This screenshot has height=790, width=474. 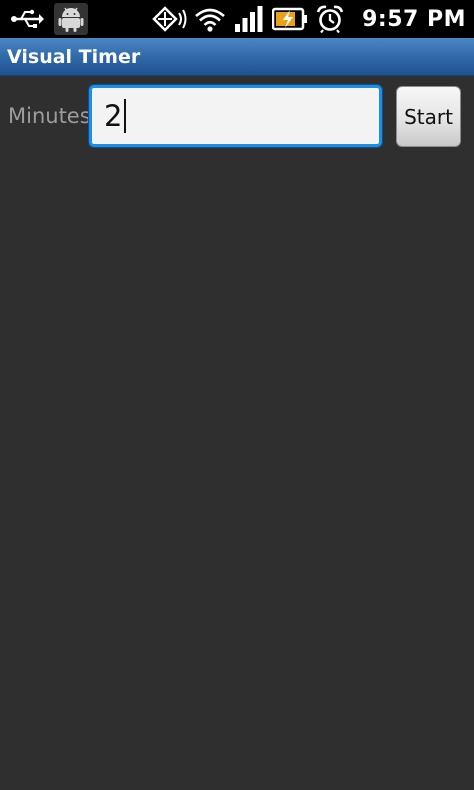 I want to click on status-bar: 9:57 PM, so click(x=237, y=19).